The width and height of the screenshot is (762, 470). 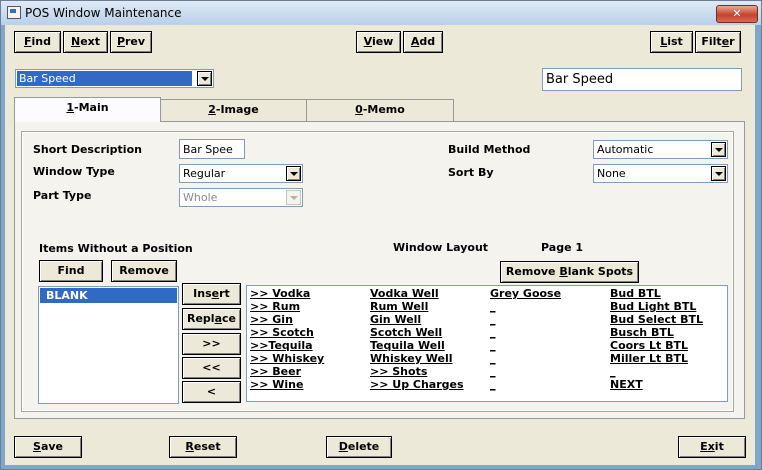 I want to click on window-layout-title: Window Layout, so click(x=441, y=247).